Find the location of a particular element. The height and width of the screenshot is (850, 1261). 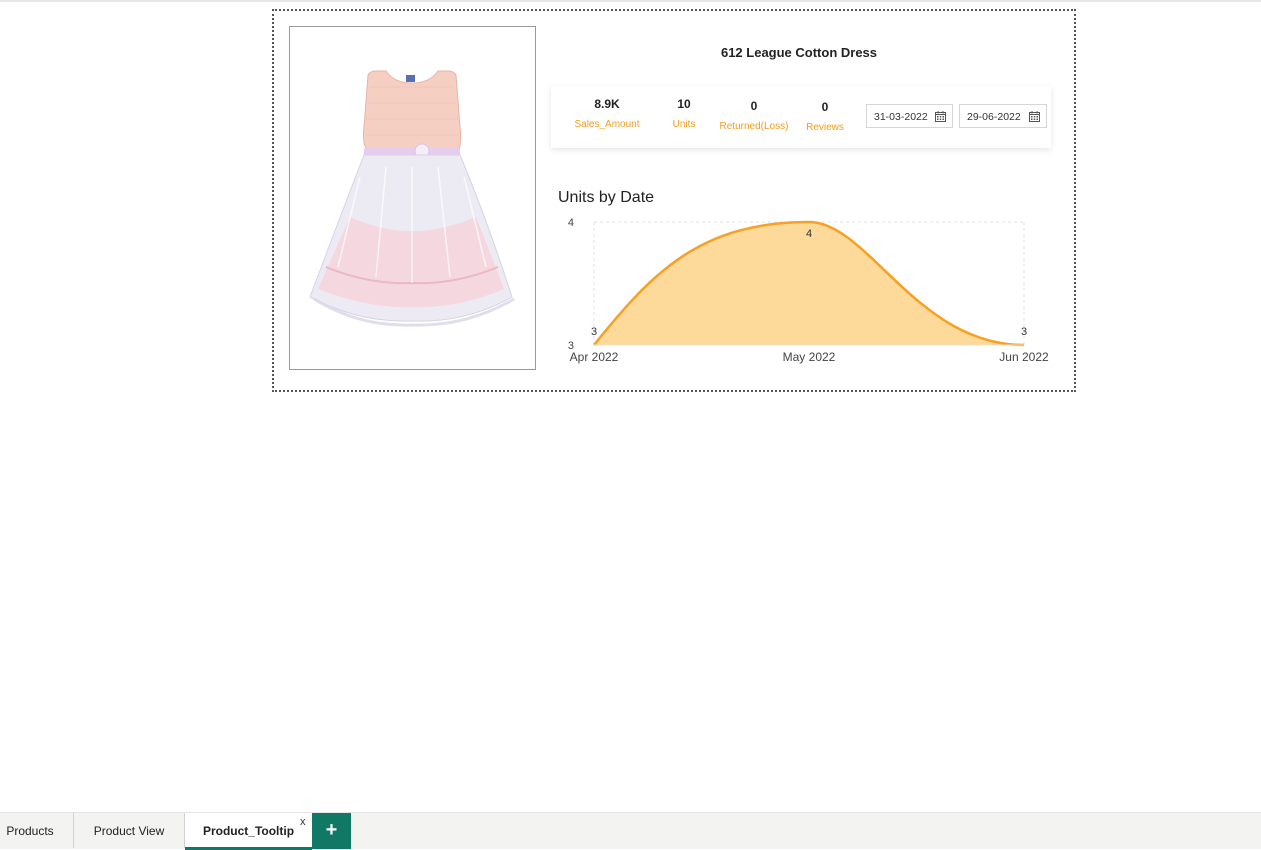

data-label: 4 is located at coordinates (809, 234).